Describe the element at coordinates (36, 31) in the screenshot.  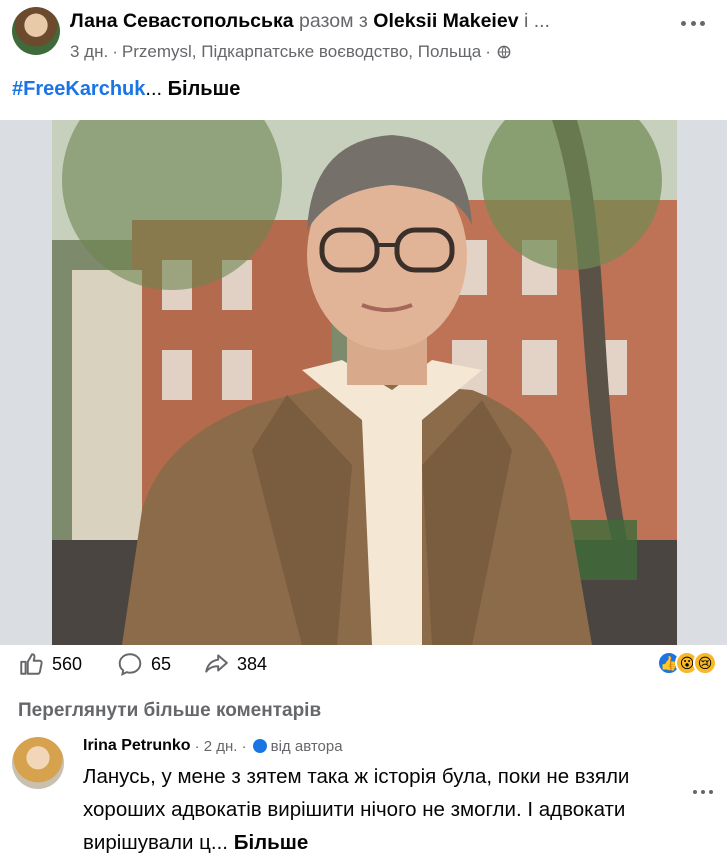
I see `author-avatar` at that location.